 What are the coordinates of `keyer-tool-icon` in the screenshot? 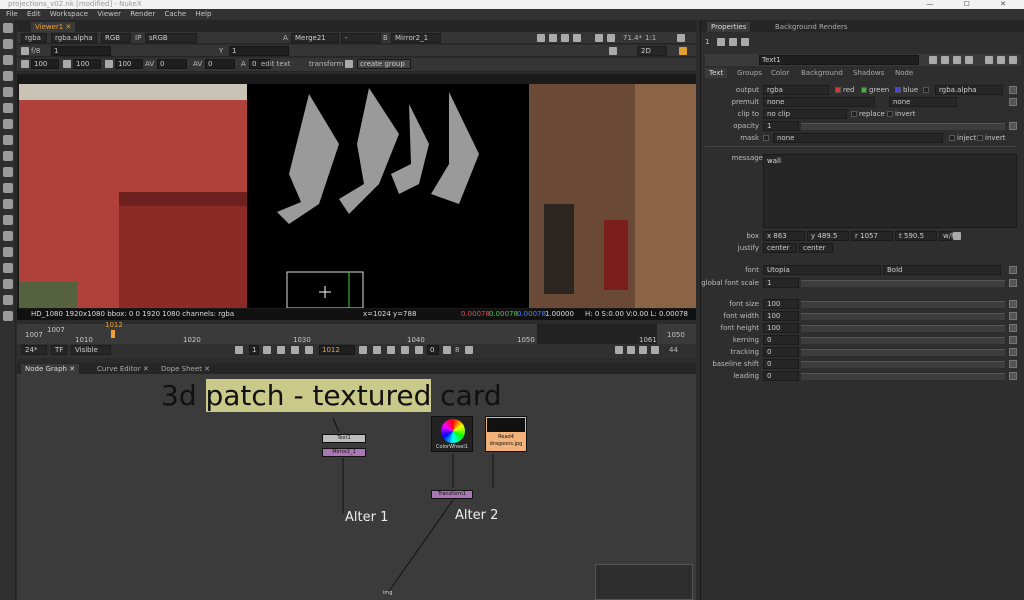 It's located at (8, 124).